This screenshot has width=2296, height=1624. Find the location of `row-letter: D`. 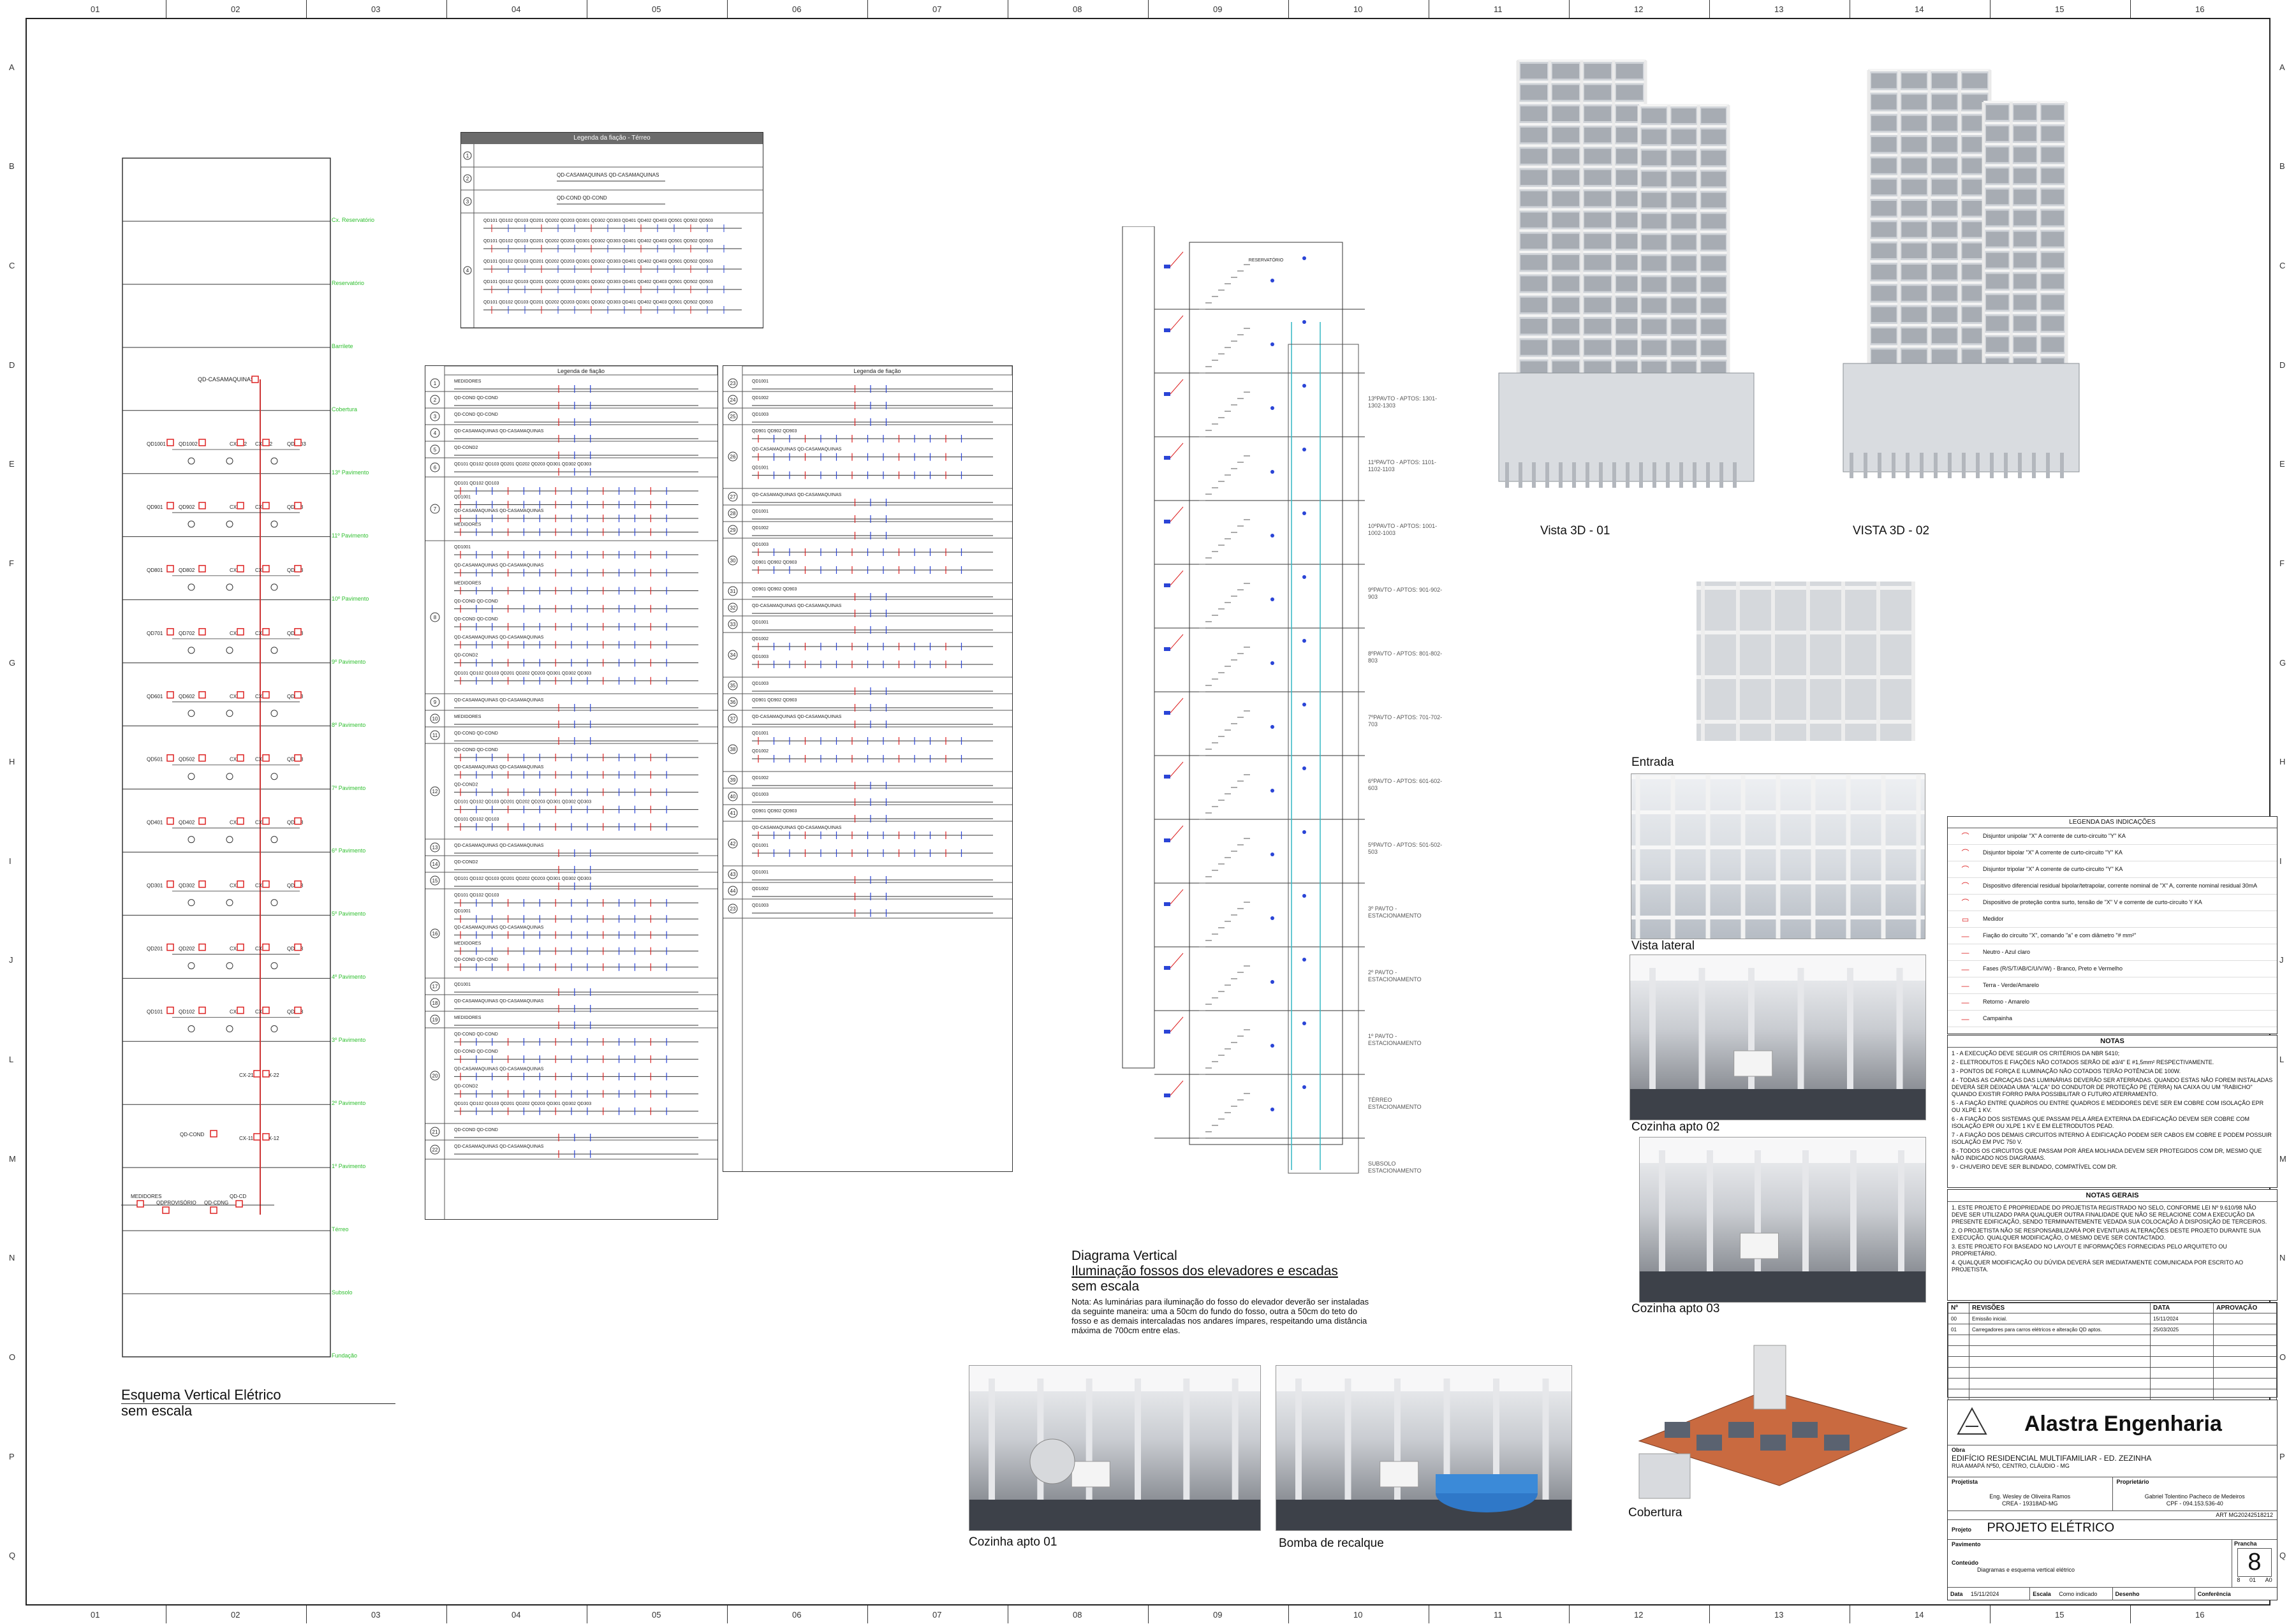

row-letter: D is located at coordinates (2282, 365).